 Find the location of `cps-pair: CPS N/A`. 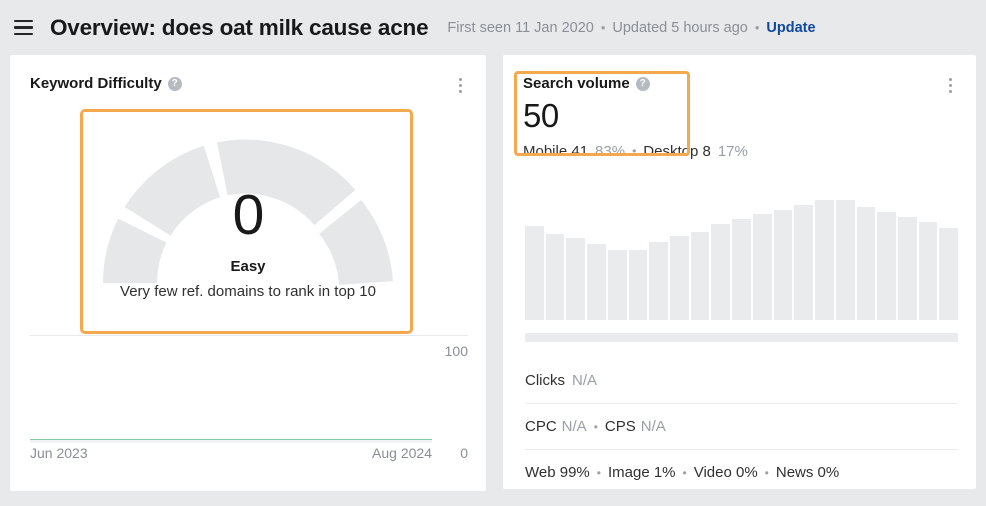

cps-pair: CPS N/A is located at coordinates (635, 426).